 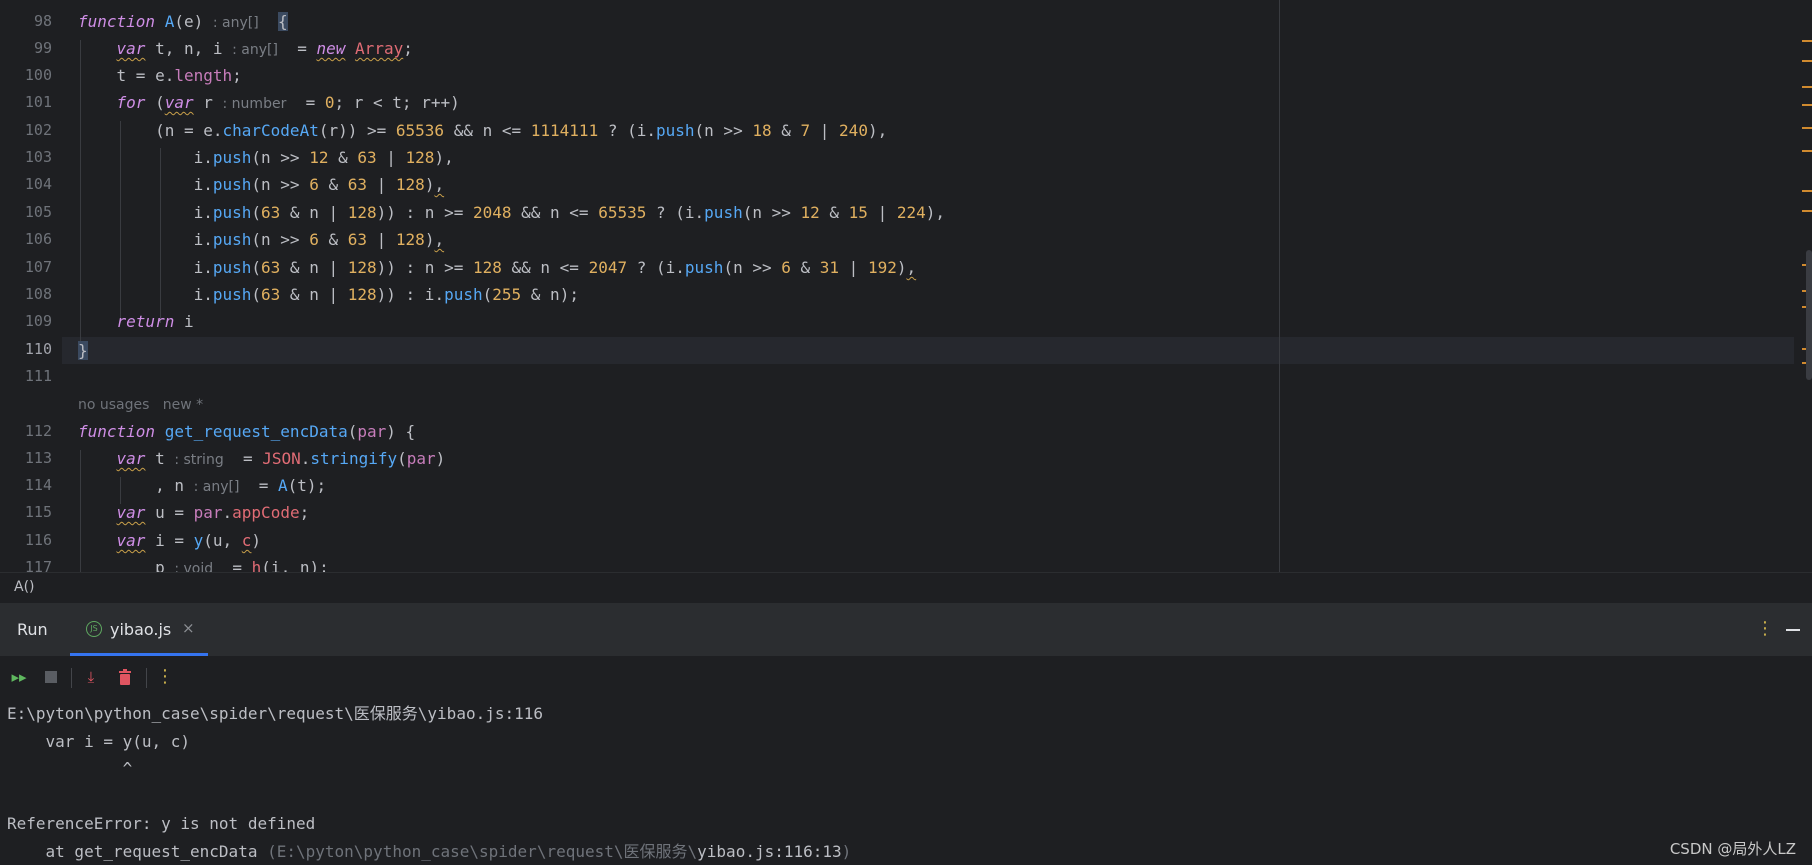 What do you see at coordinates (1793, 630) in the screenshot?
I see `minimize-icon` at bounding box center [1793, 630].